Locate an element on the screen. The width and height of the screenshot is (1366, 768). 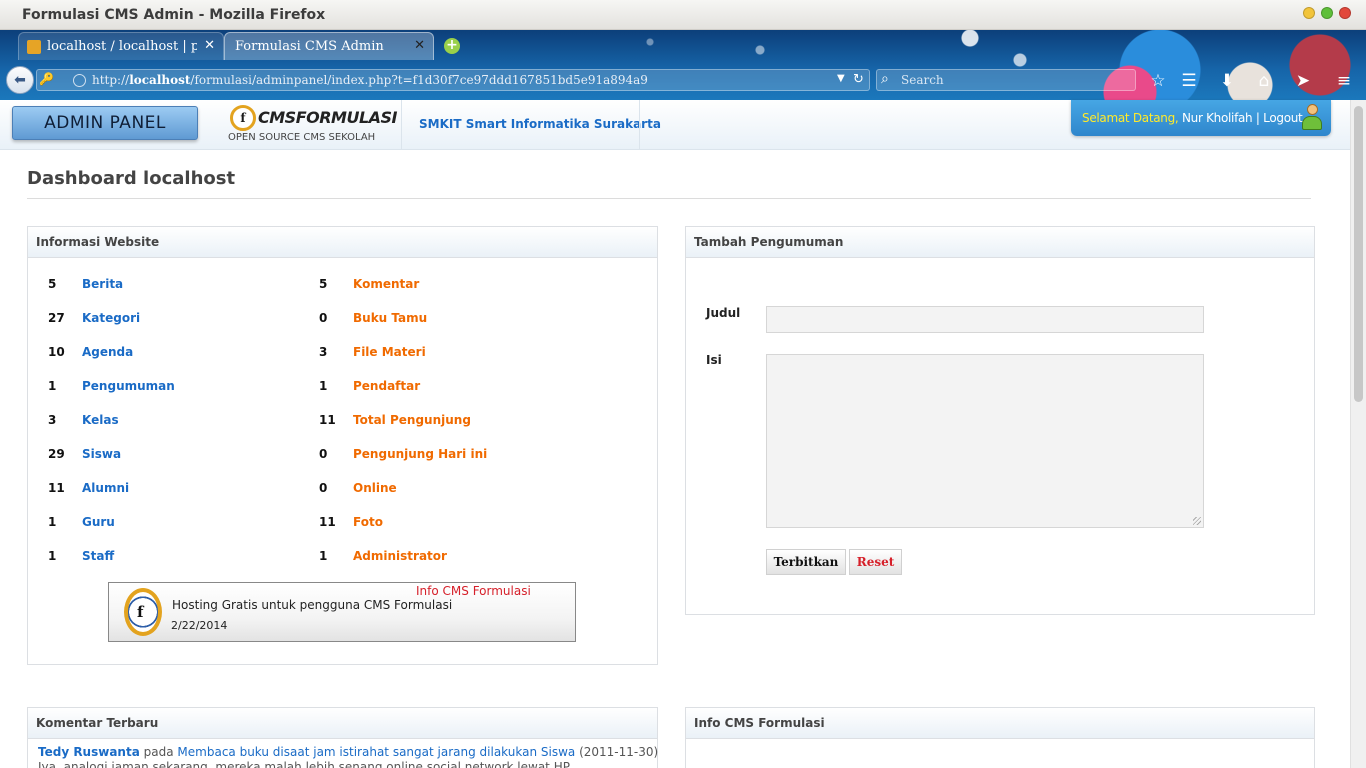
panel-title: Tambah Pengumuman is located at coordinates (1000, 242).